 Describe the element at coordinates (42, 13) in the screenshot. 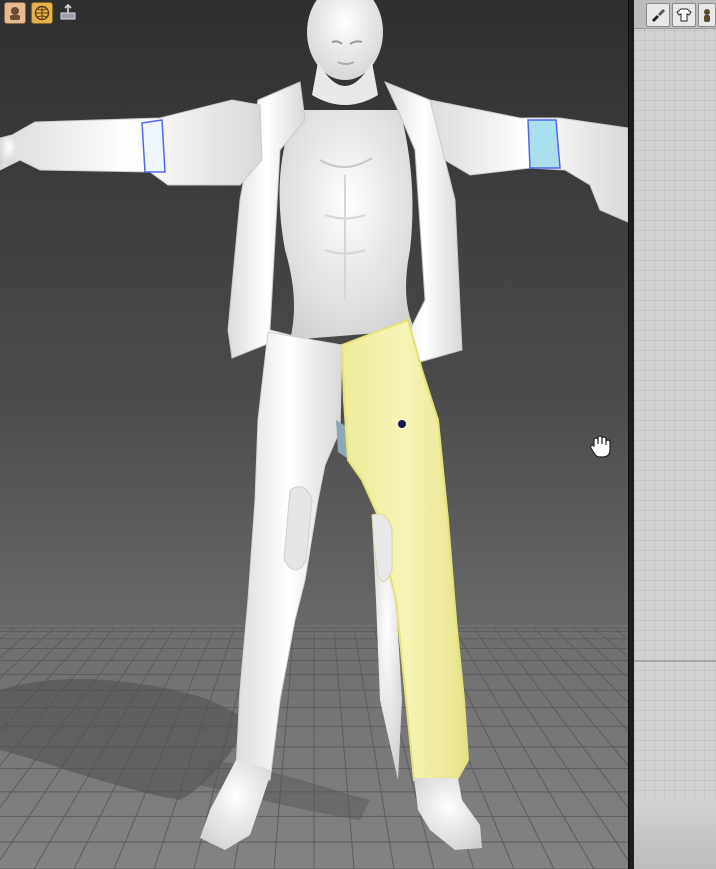

I see `globe-icon` at that location.